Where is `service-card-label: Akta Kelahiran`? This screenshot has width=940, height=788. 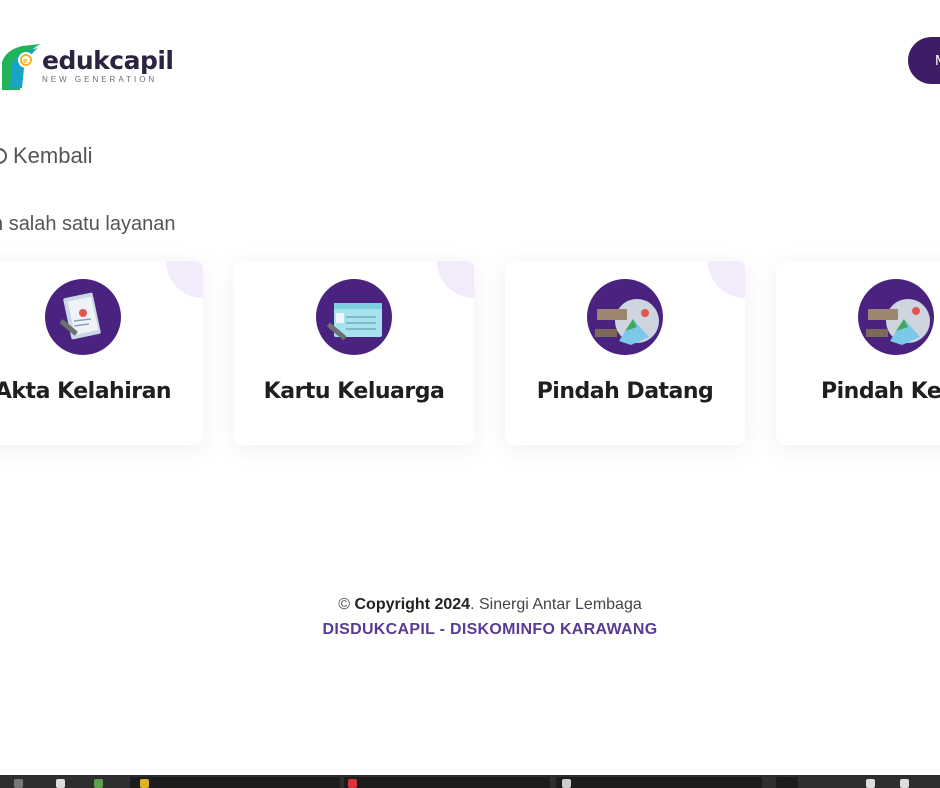
service-card-label: Akta Kelahiran is located at coordinates (86, 391).